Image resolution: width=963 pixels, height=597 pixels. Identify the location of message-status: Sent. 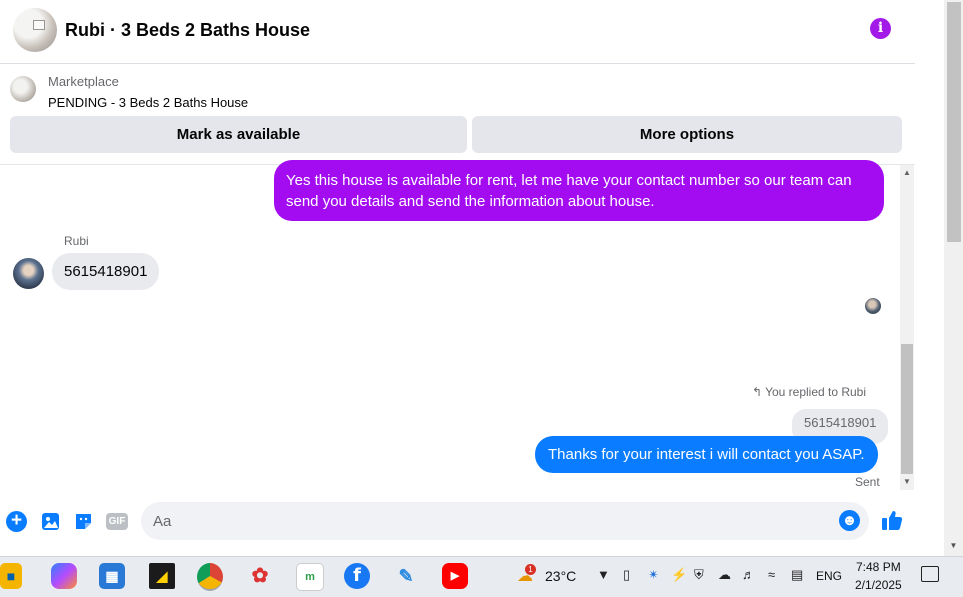
(867, 482).